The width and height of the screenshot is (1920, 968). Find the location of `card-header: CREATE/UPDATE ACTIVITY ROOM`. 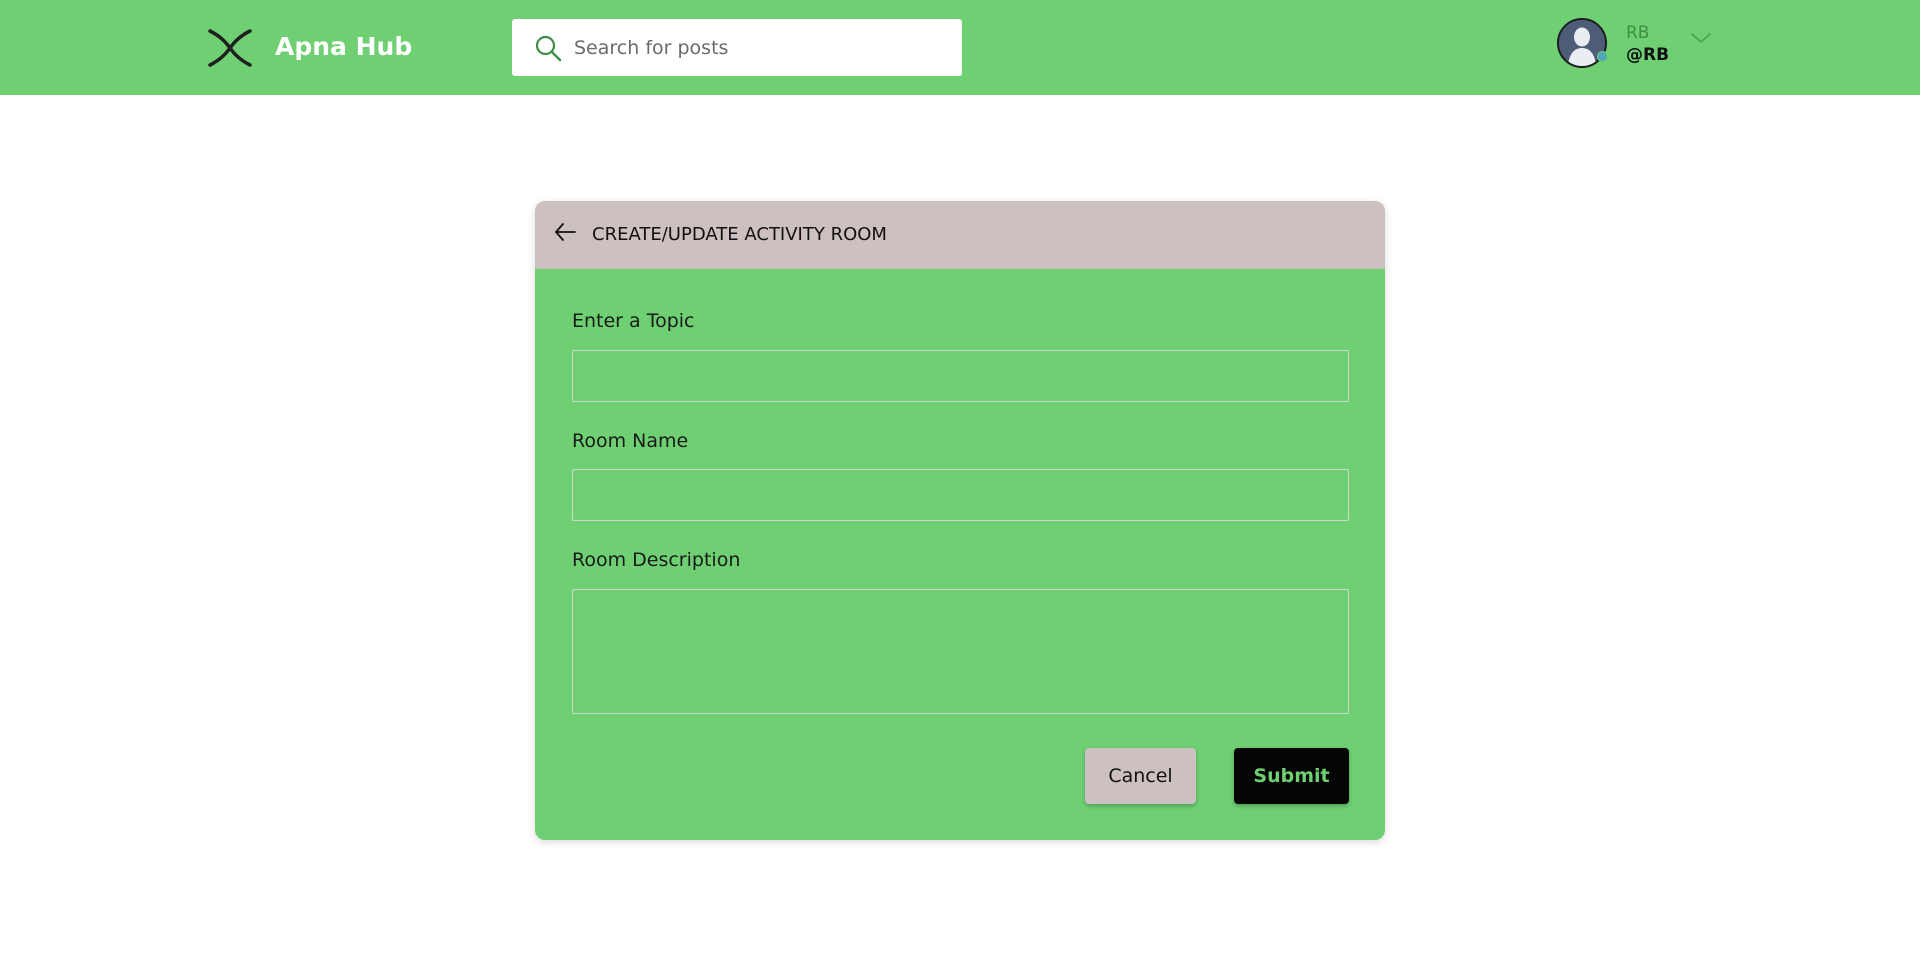

card-header: CREATE/UPDATE ACTIVITY ROOM is located at coordinates (960, 235).